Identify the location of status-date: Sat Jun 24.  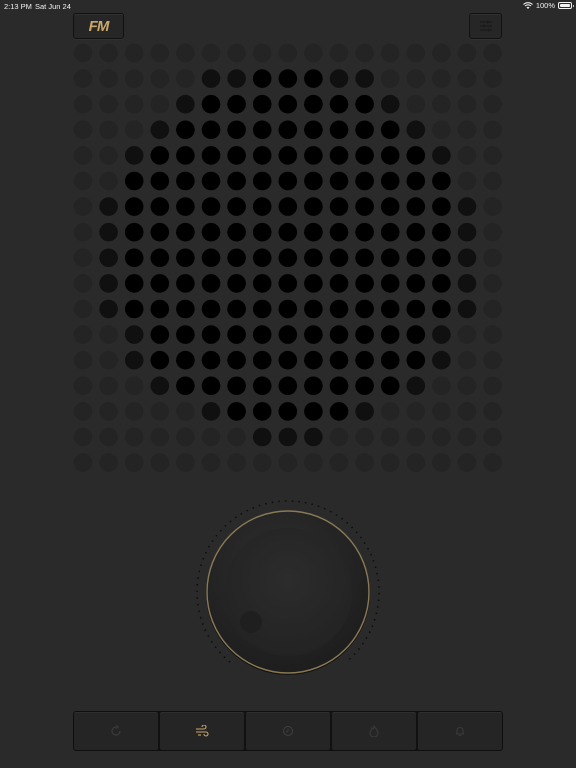
(53, 6).